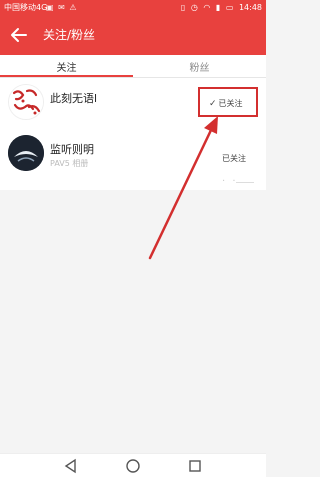 The width and height of the screenshot is (320, 477). I want to click on nav-recent-apps-icon, so click(195, 466).